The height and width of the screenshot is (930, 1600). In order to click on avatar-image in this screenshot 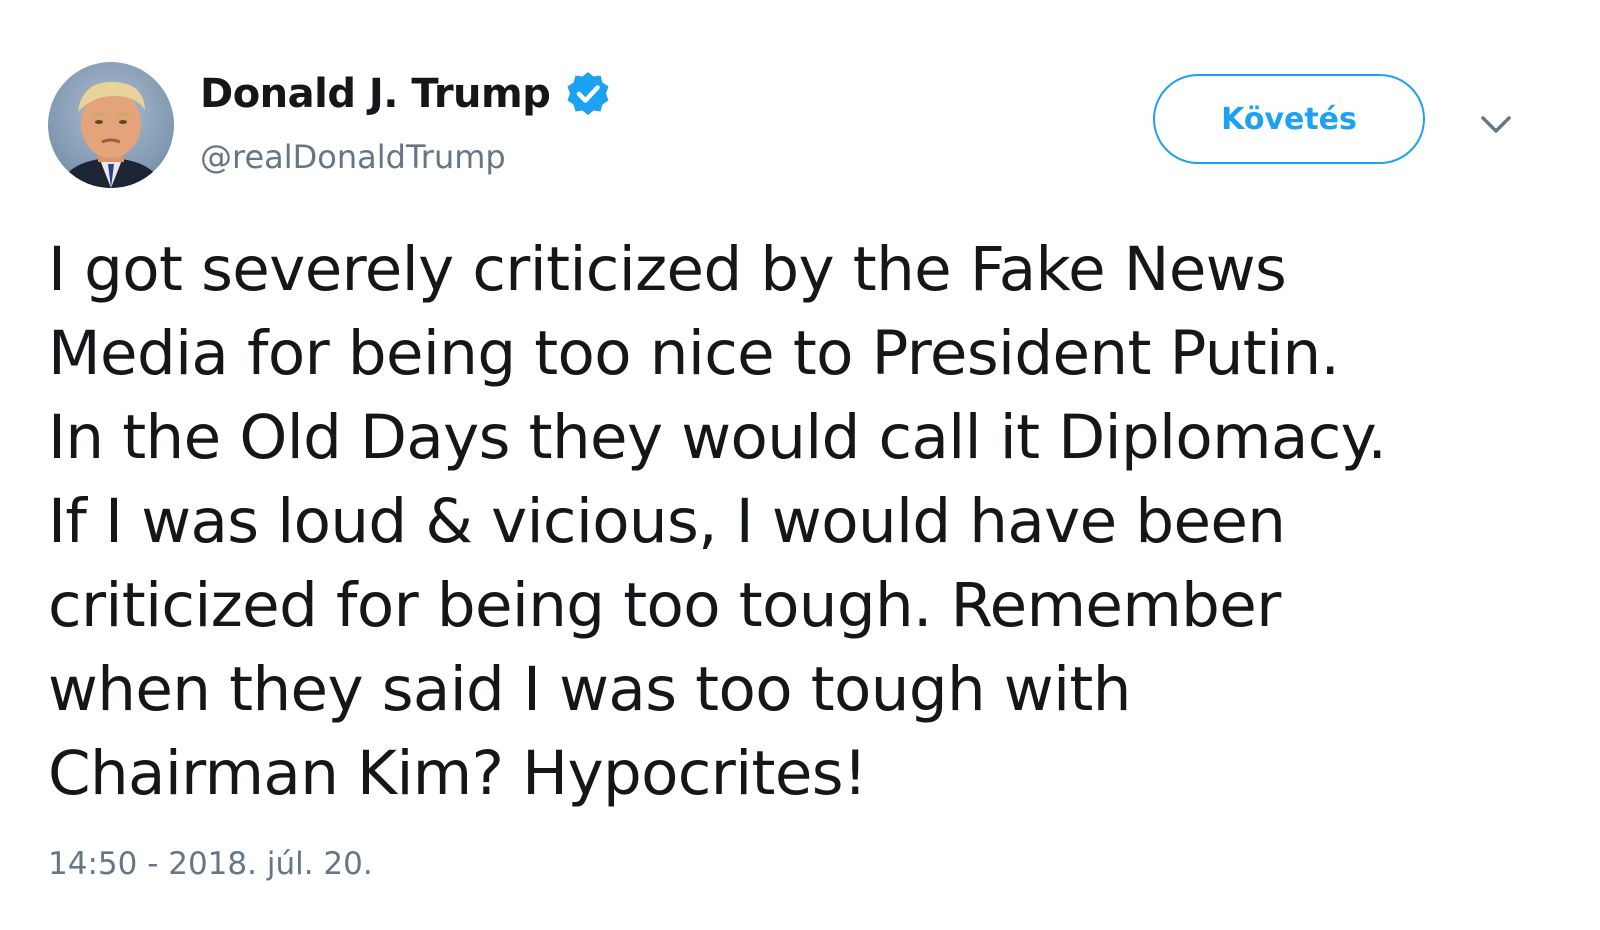, I will do `click(111, 125)`.